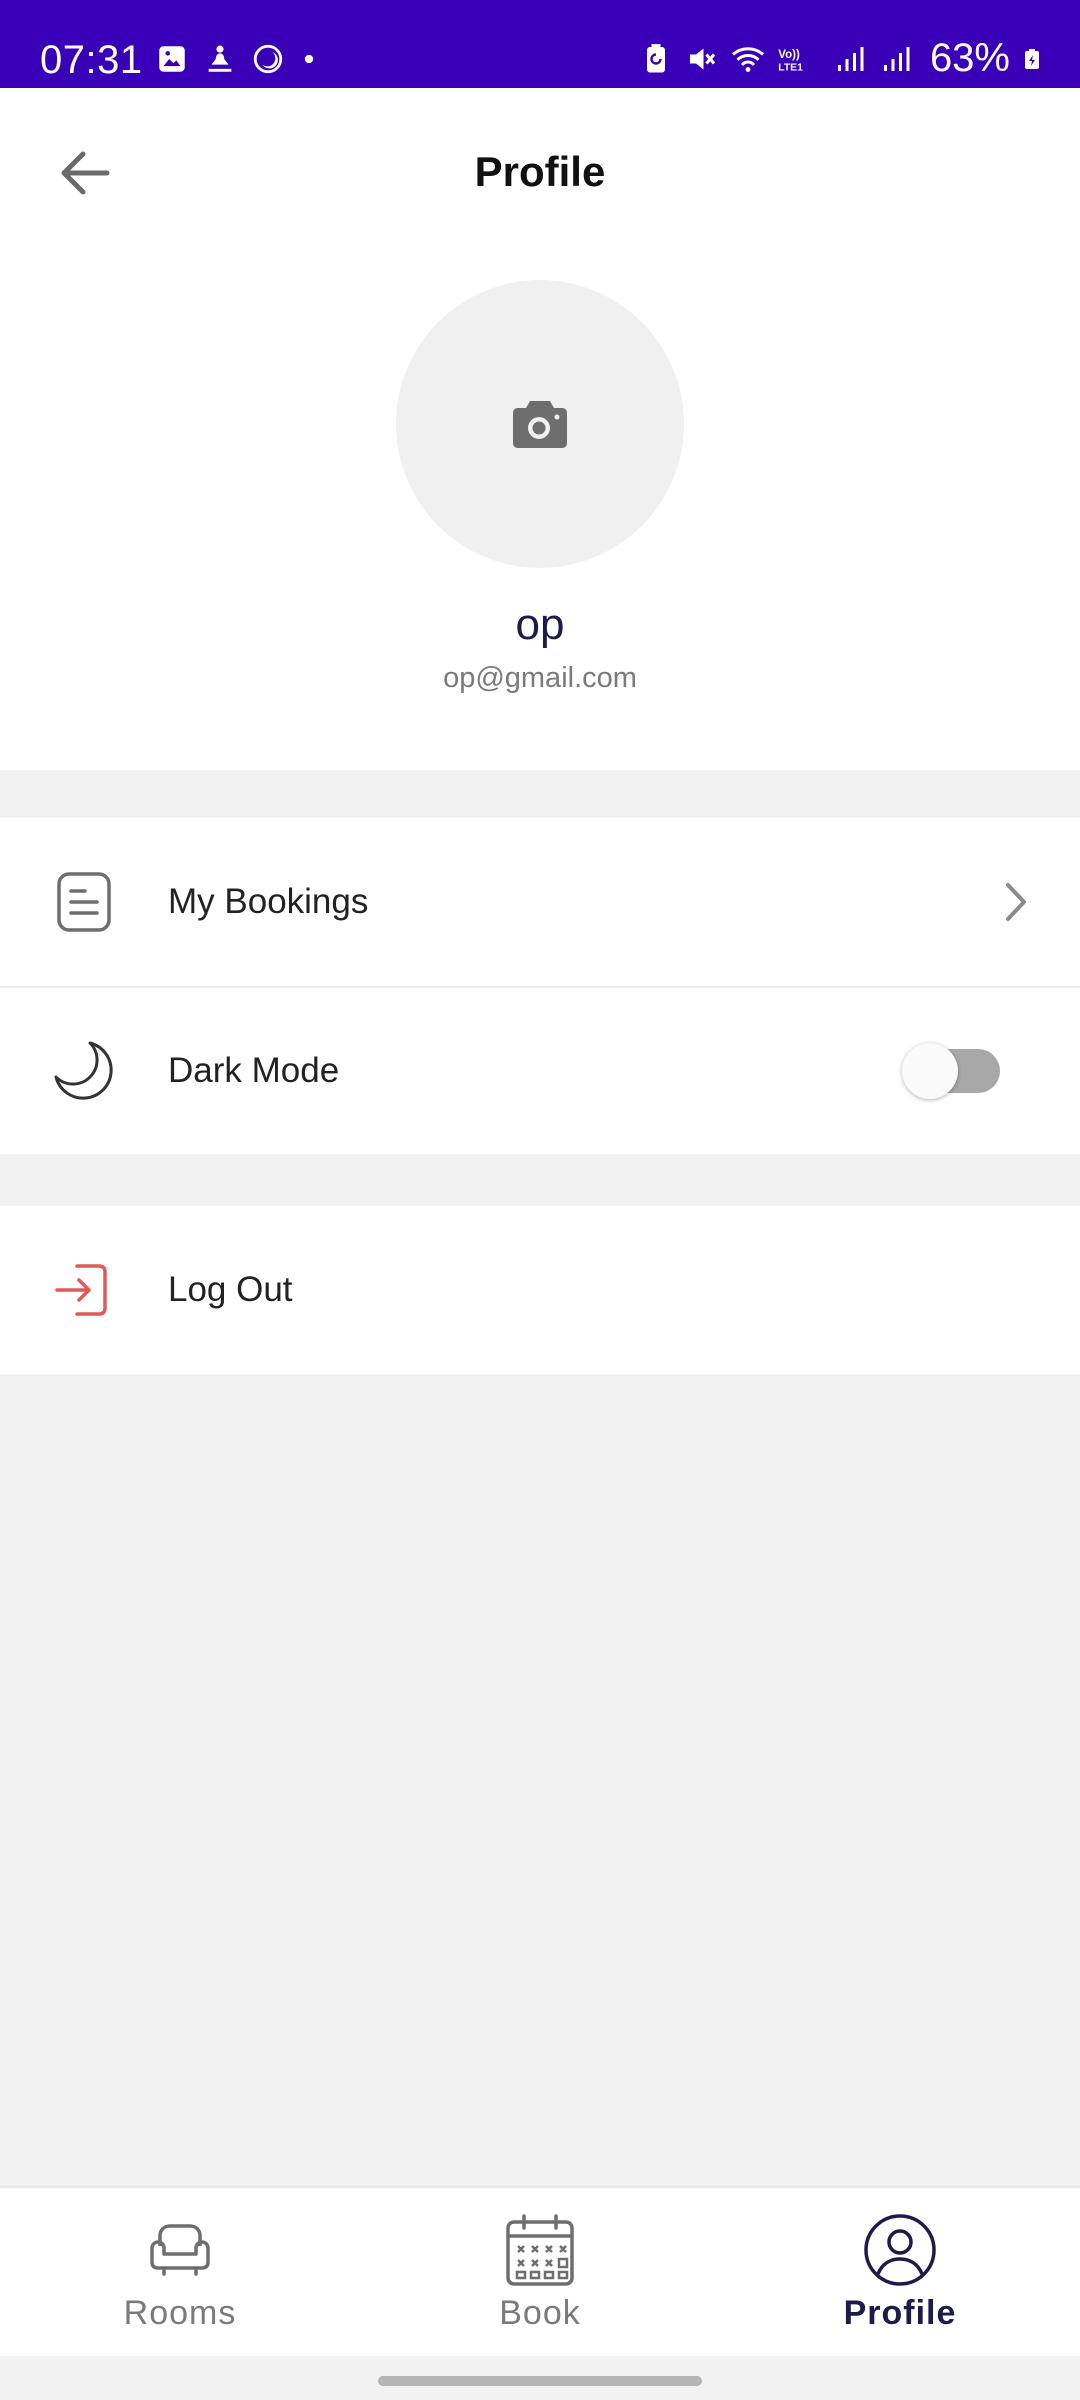  Describe the element at coordinates (540, 2313) in the screenshot. I see `nav-label-book: Book` at that location.